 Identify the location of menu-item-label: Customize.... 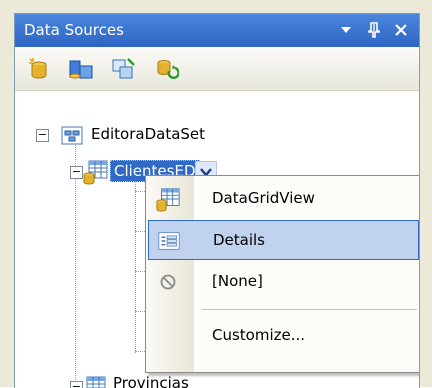
(259, 335).